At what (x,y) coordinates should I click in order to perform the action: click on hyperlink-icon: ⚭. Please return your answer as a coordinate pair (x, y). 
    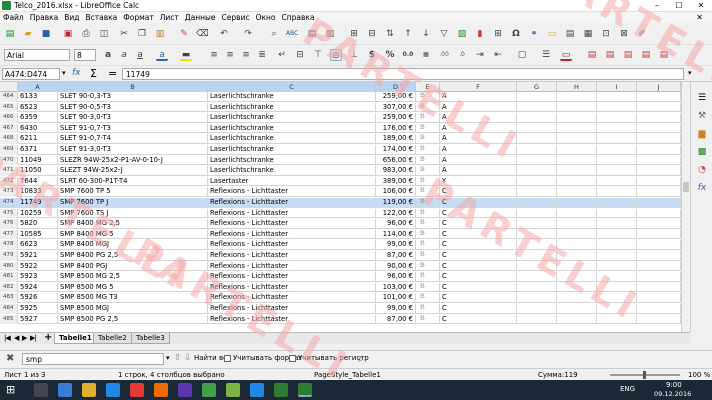
    Looking at the image, I should click on (534, 34).